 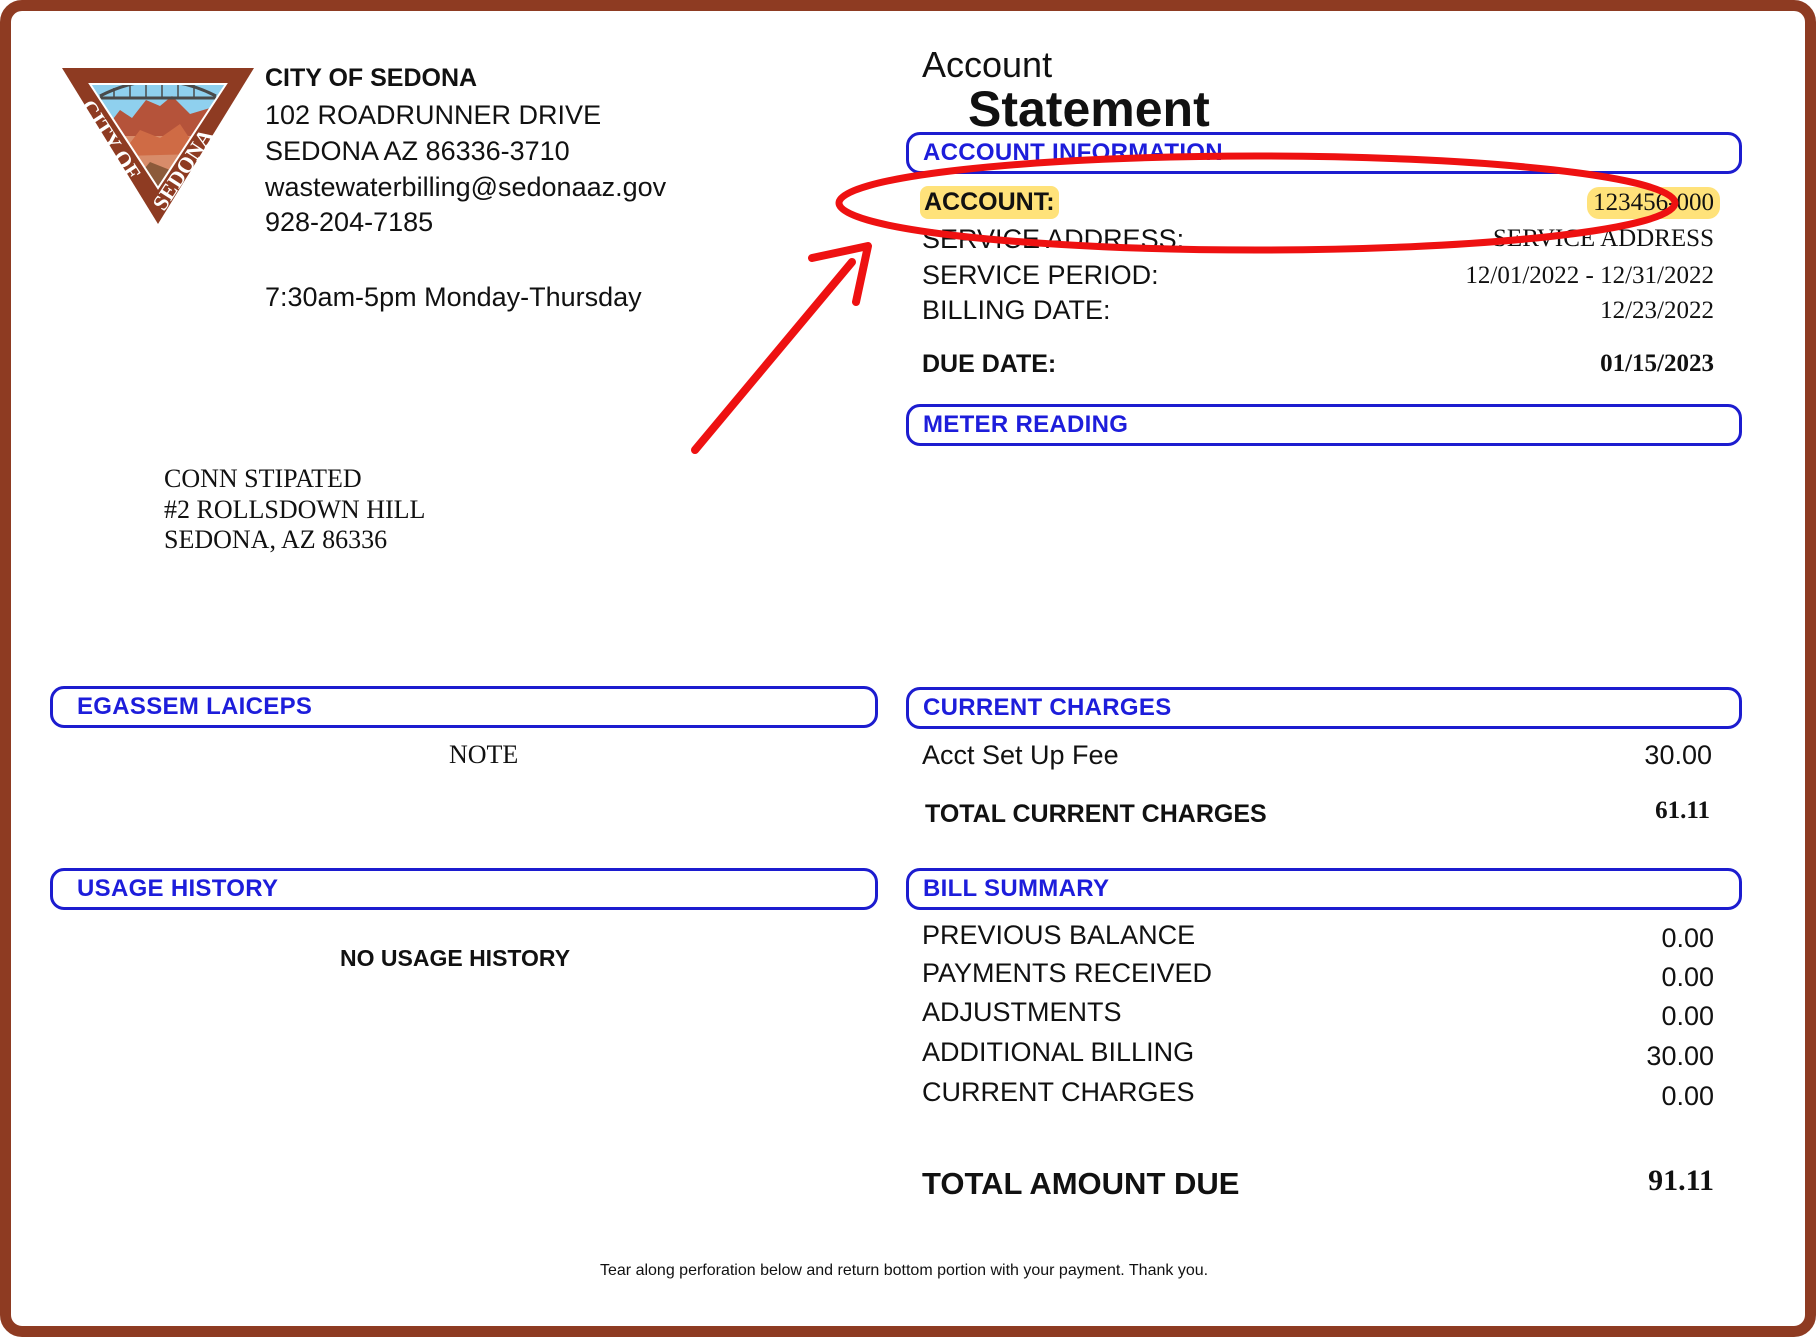 I want to click on summary-label-adjustments: ADJUSTMENTS, so click(x=1022, y=1012).